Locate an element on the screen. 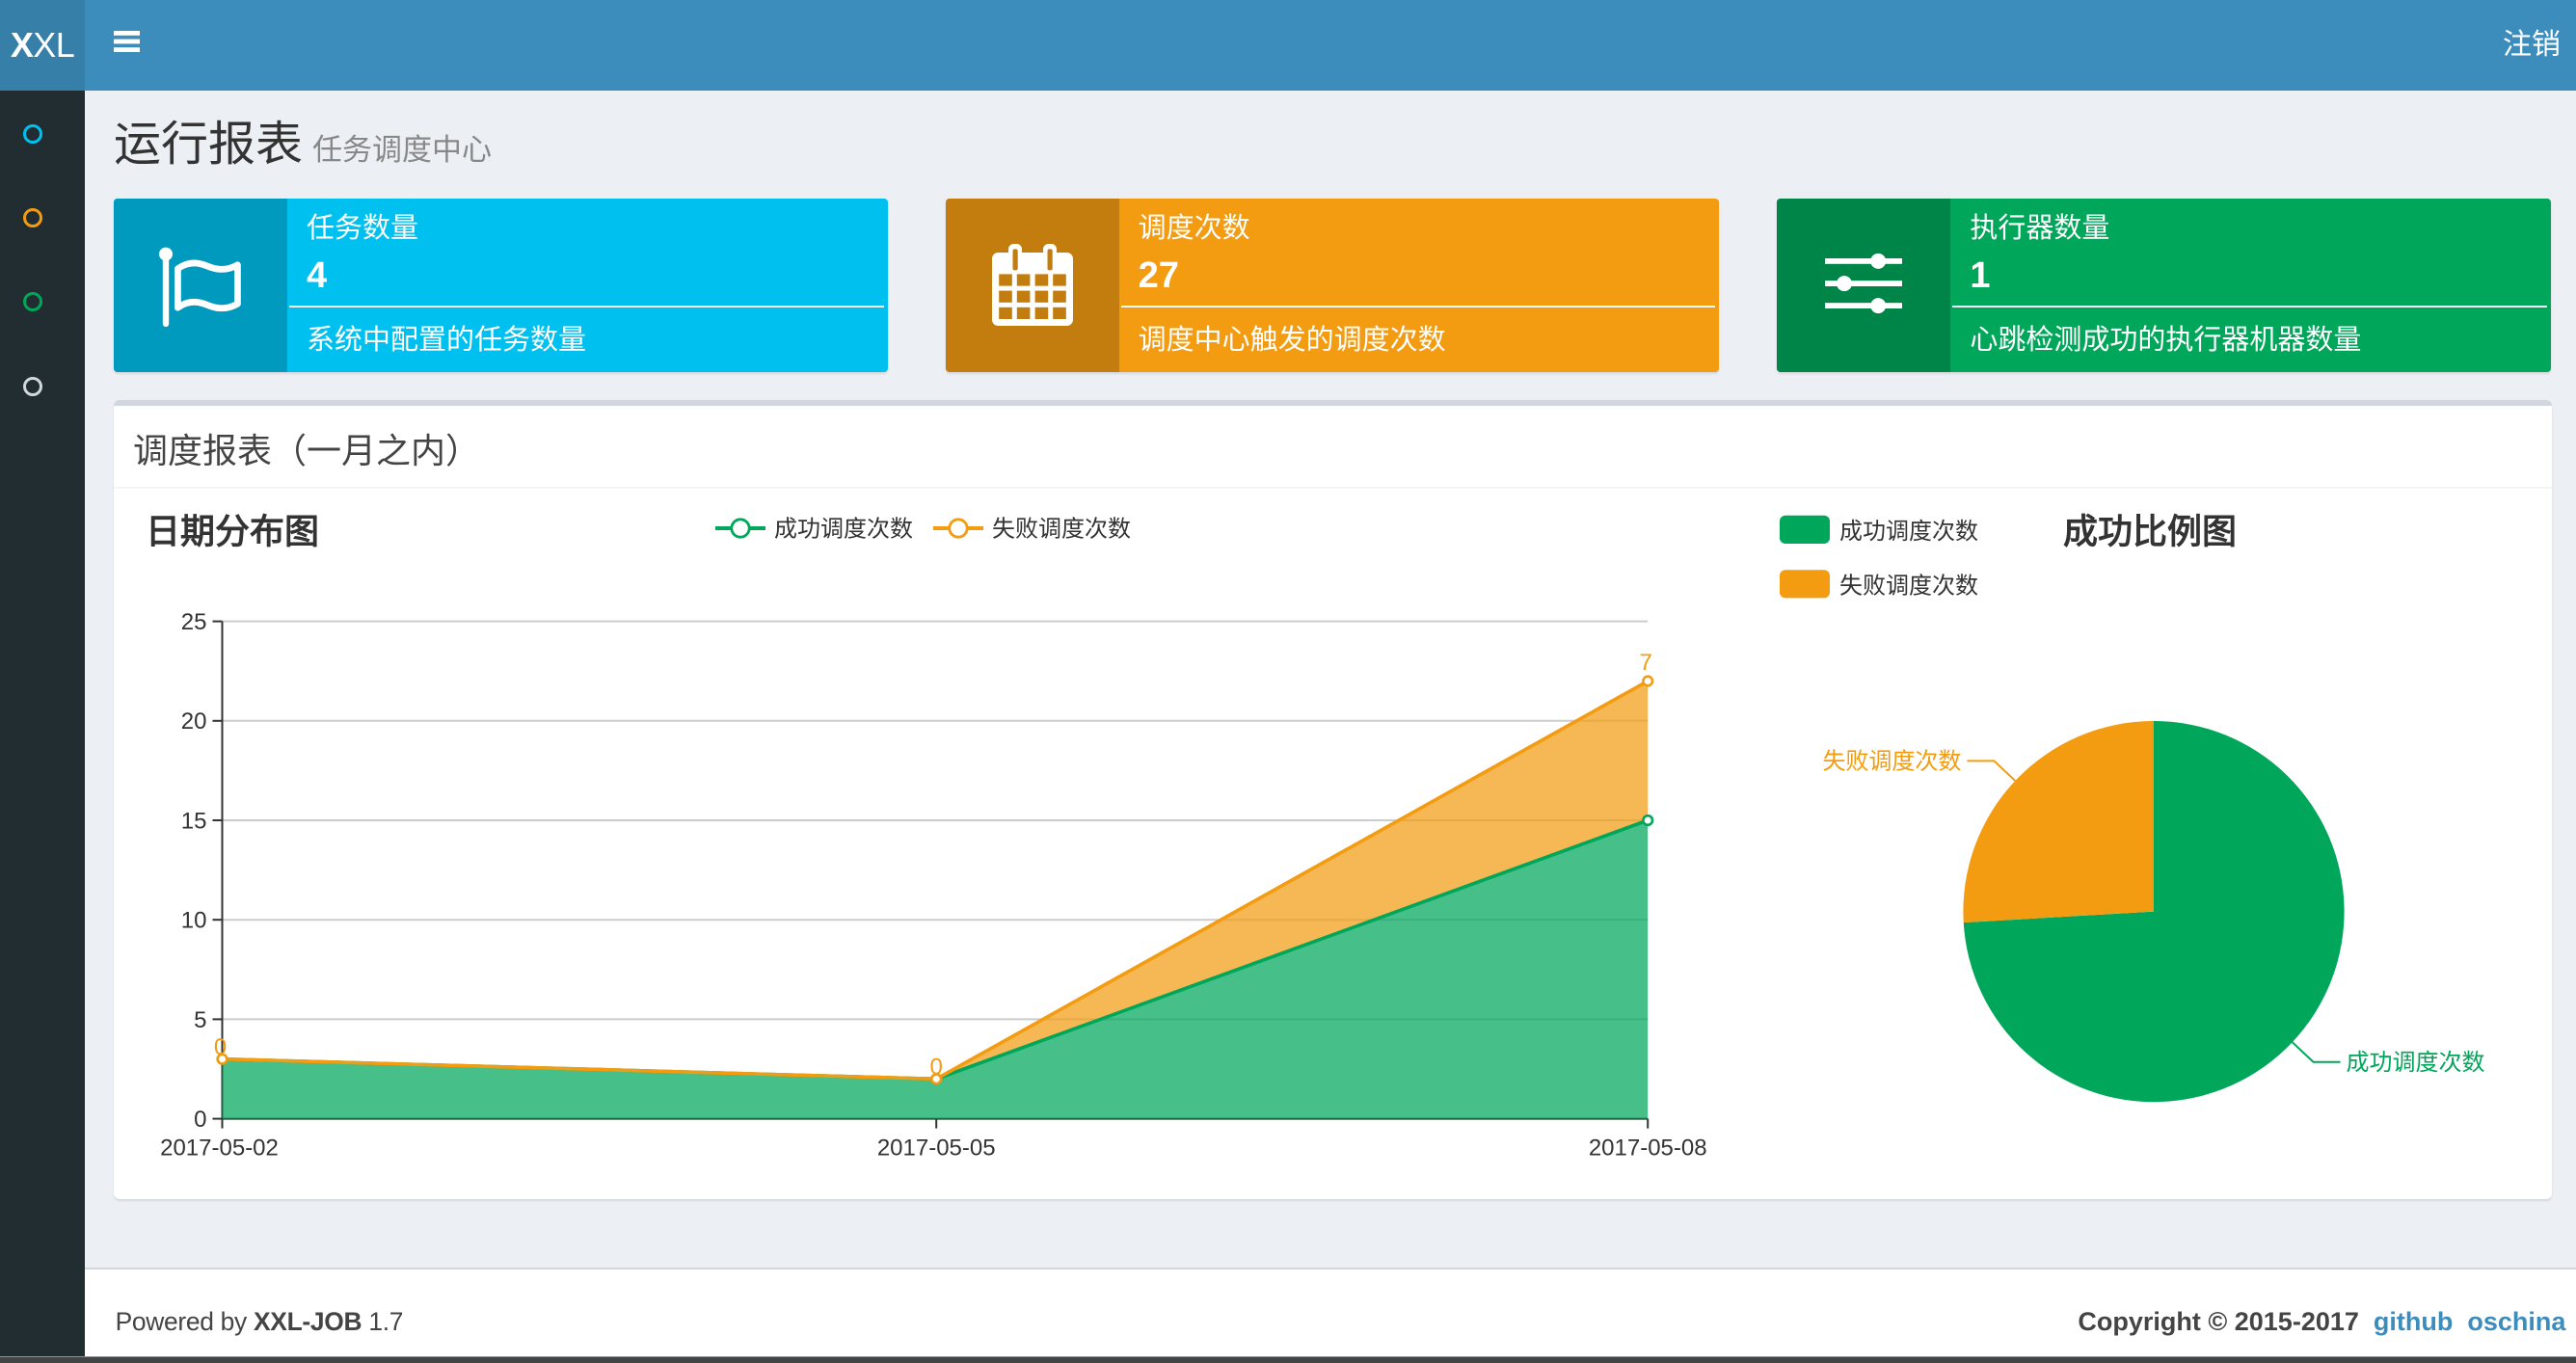 This screenshot has height=1363, width=2576. svg-text: 20 is located at coordinates (194, 721).